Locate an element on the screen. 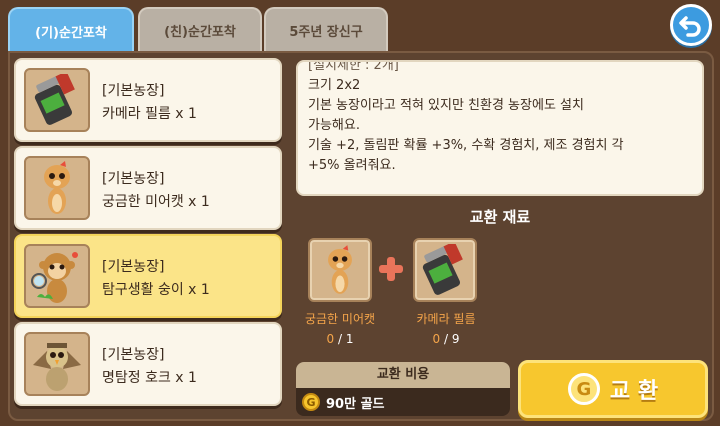 The image size is (720, 426). exchange-button: G 교 환 is located at coordinates (613, 389).